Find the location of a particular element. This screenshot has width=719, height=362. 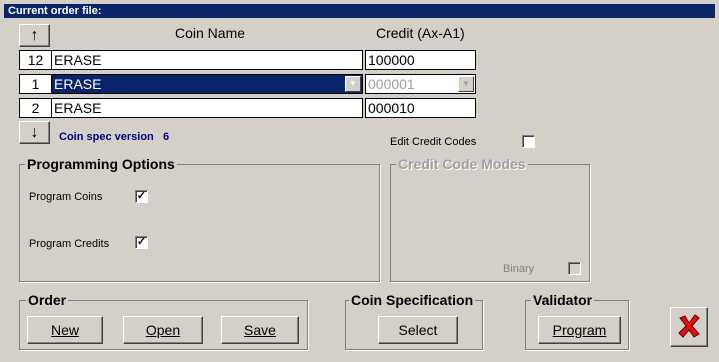

program-coins-label: Program Coins is located at coordinates (66, 197).